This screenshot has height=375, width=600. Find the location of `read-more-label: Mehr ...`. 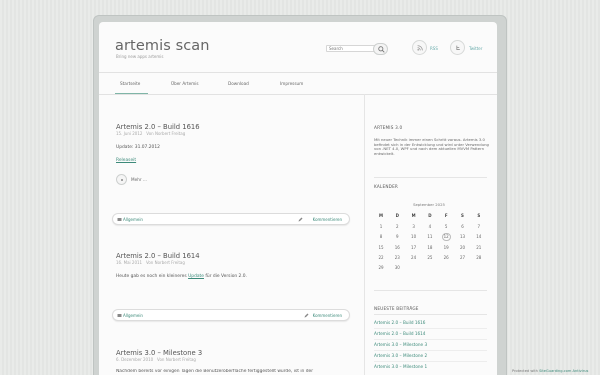

read-more-label: Mehr ... is located at coordinates (139, 179).